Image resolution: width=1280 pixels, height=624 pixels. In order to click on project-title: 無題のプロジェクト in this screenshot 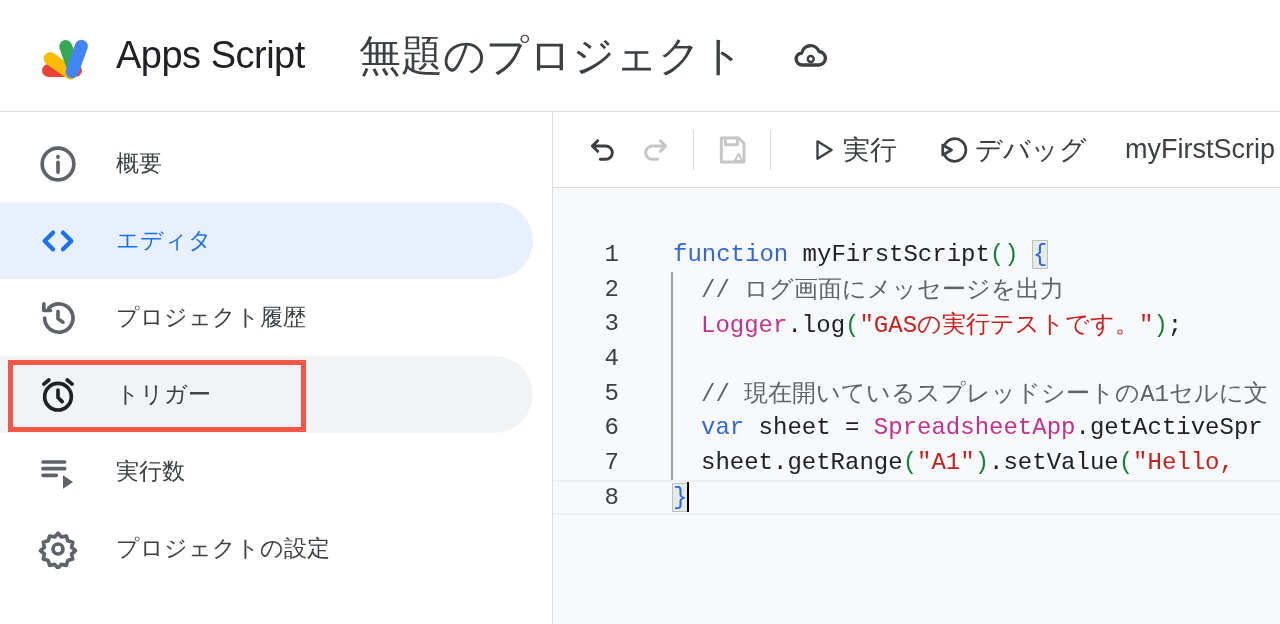, I will do `click(551, 55)`.